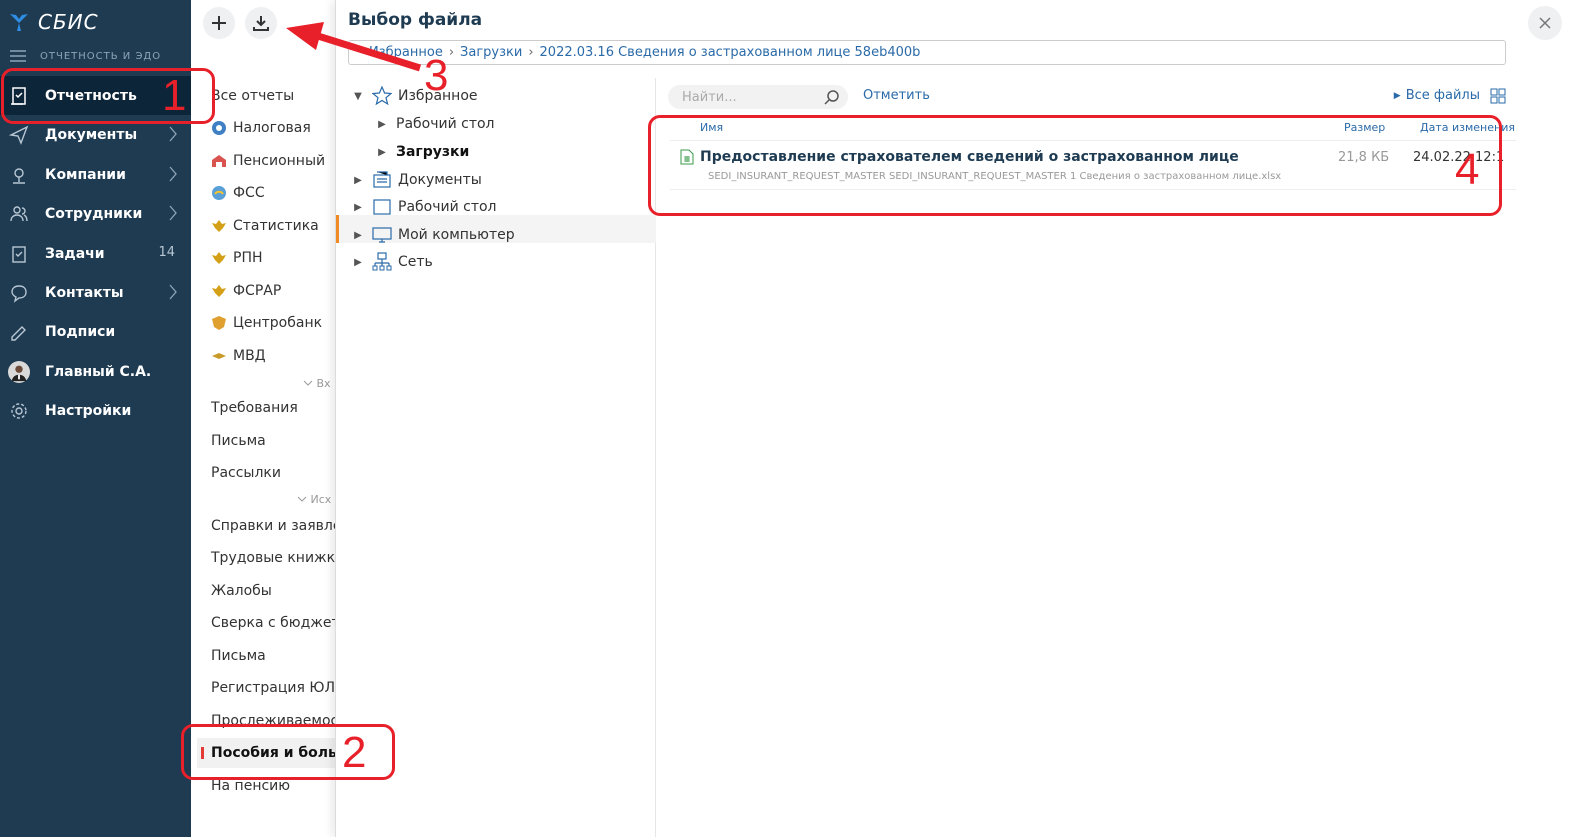  I want to click on registry-item-centrobank: Центробанк, so click(266, 323).